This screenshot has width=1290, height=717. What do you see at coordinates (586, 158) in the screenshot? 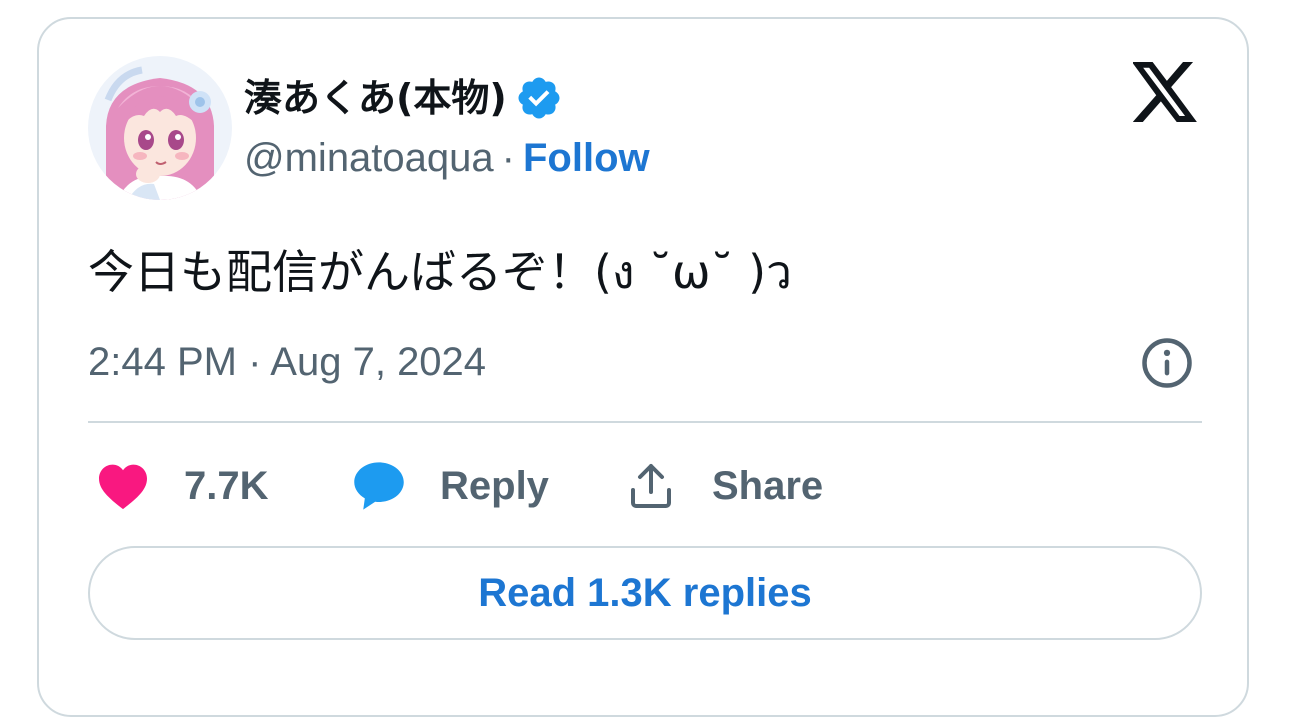
I see `follow-button: Follow` at bounding box center [586, 158].